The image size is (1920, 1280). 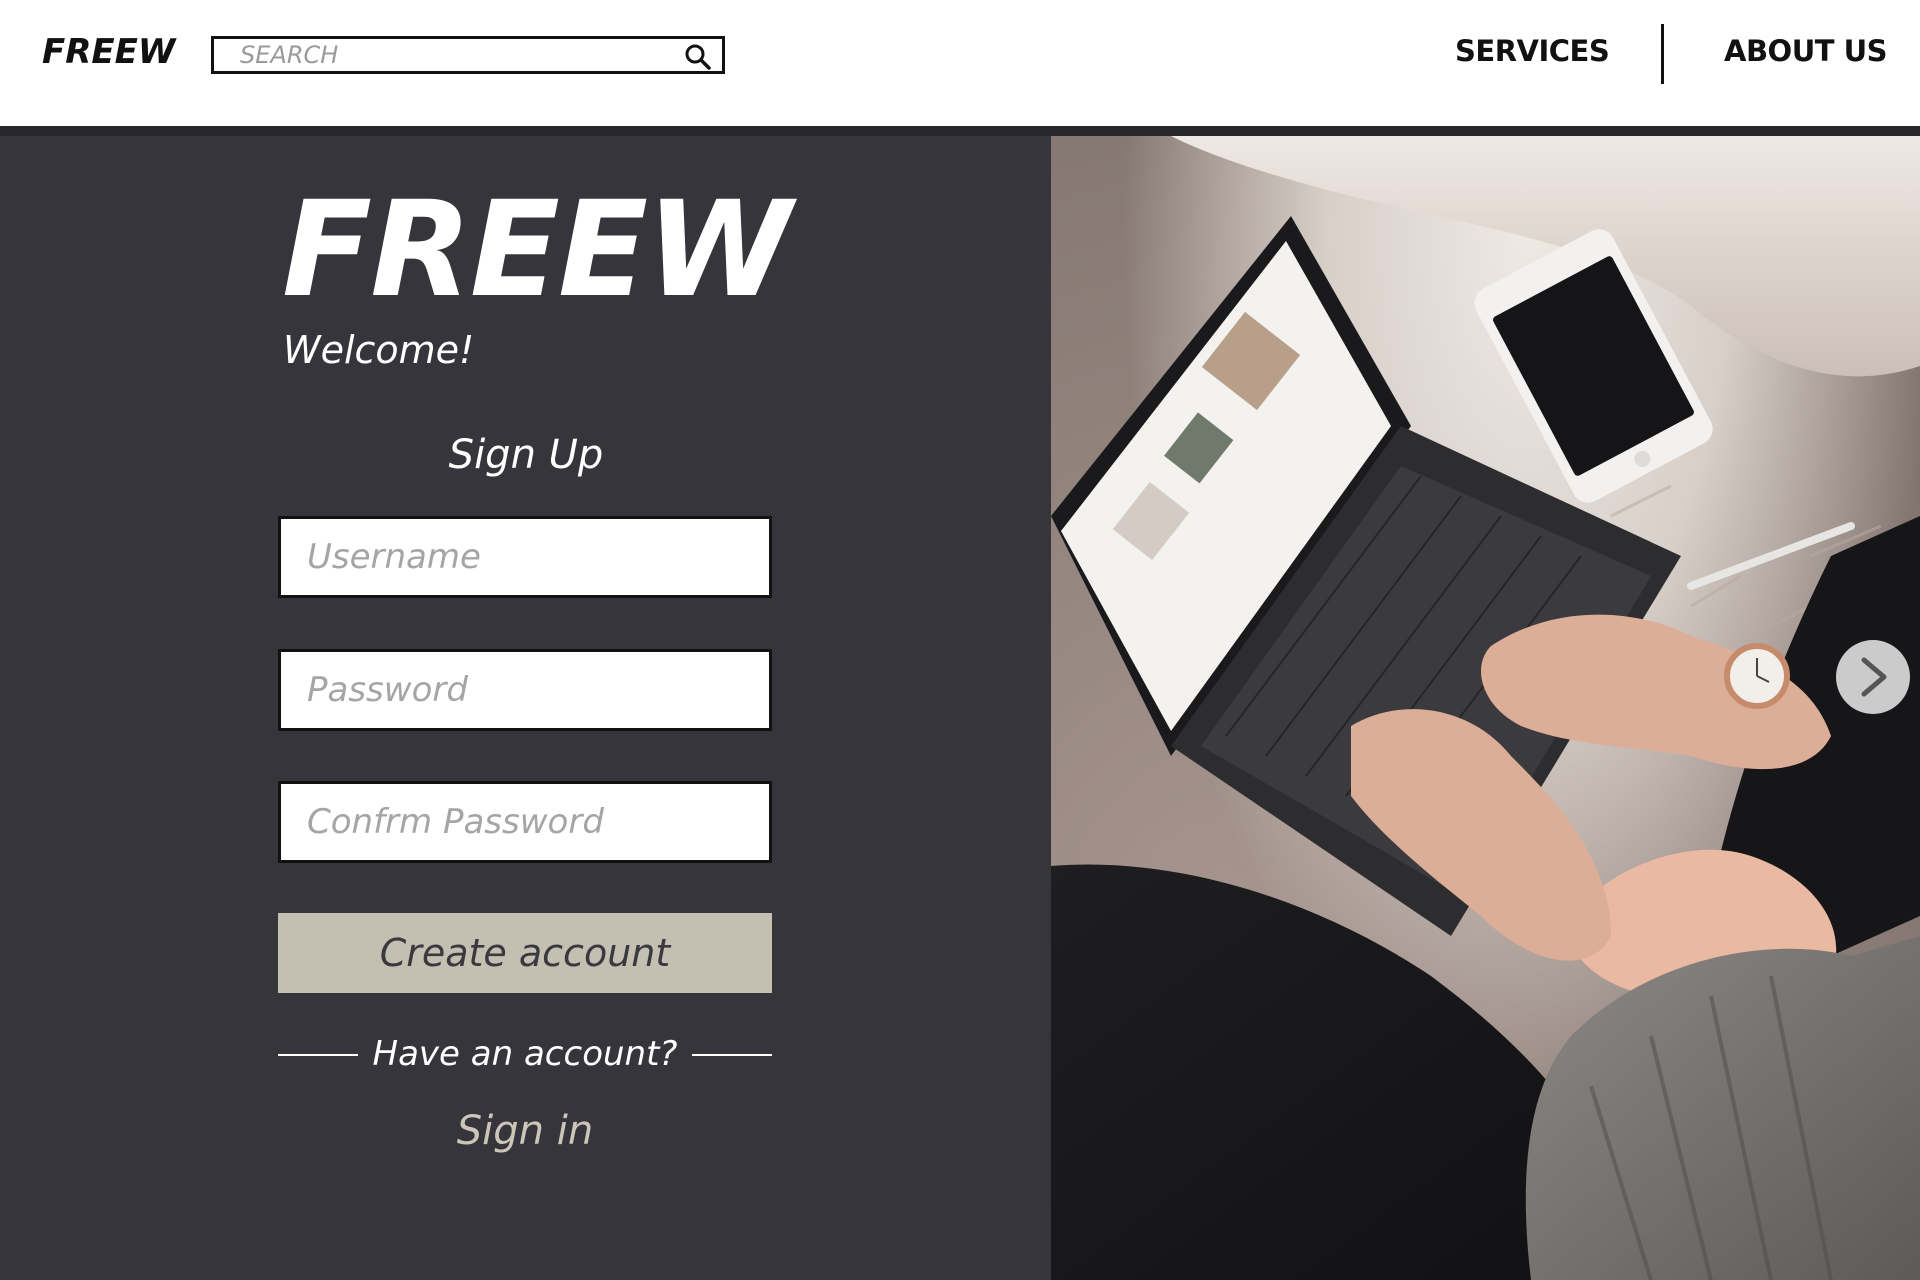 What do you see at coordinates (698, 57) in the screenshot?
I see `search-icon` at bounding box center [698, 57].